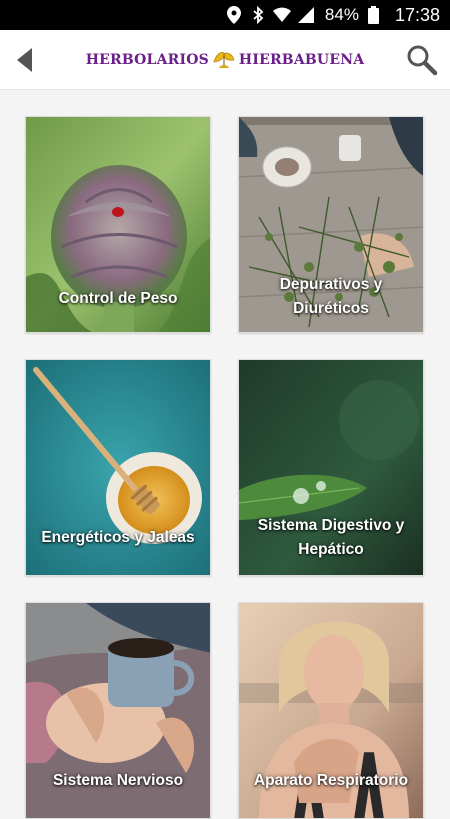 Image resolution: width=450 pixels, height=819 pixels. I want to click on category-label: Control de Peso, so click(118, 298).